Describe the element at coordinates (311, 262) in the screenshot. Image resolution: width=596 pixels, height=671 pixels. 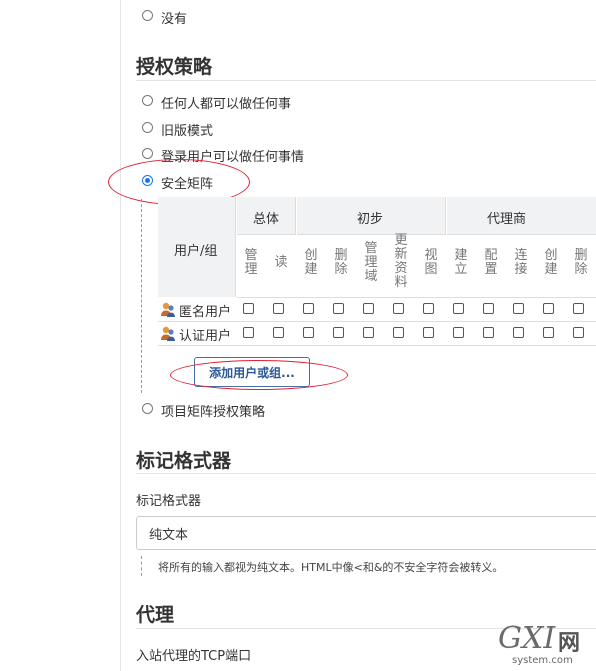
I see `perm-initial-create: 创建` at that location.